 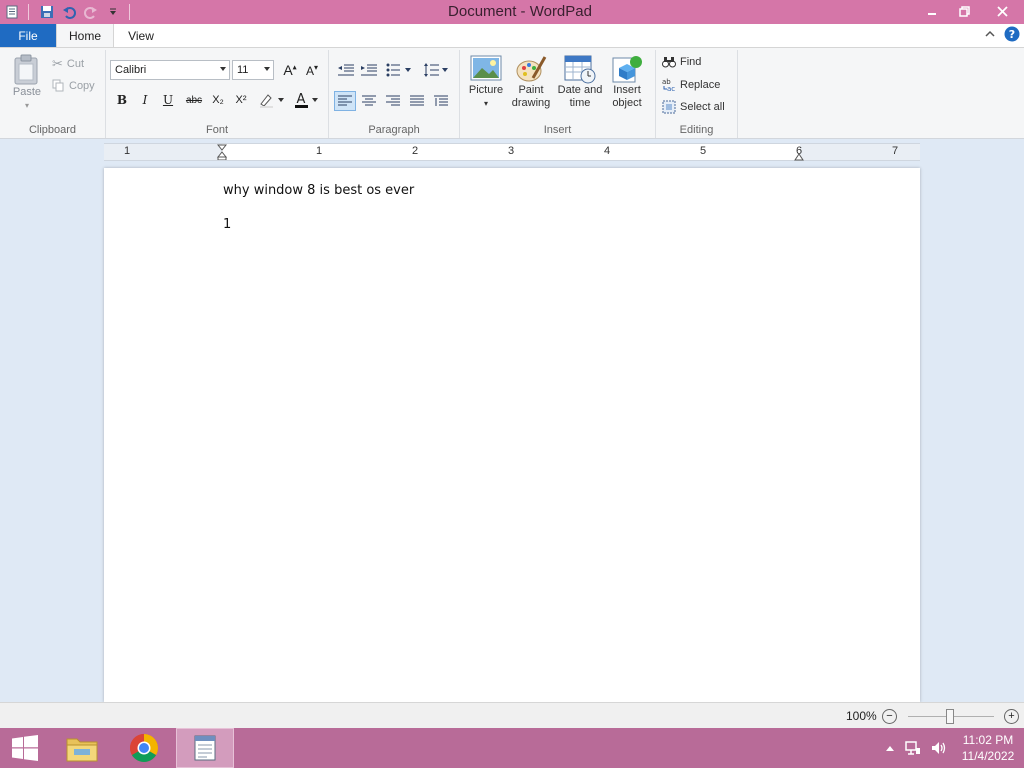 I want to click on zoom-out-button: −, so click(x=889, y=716).